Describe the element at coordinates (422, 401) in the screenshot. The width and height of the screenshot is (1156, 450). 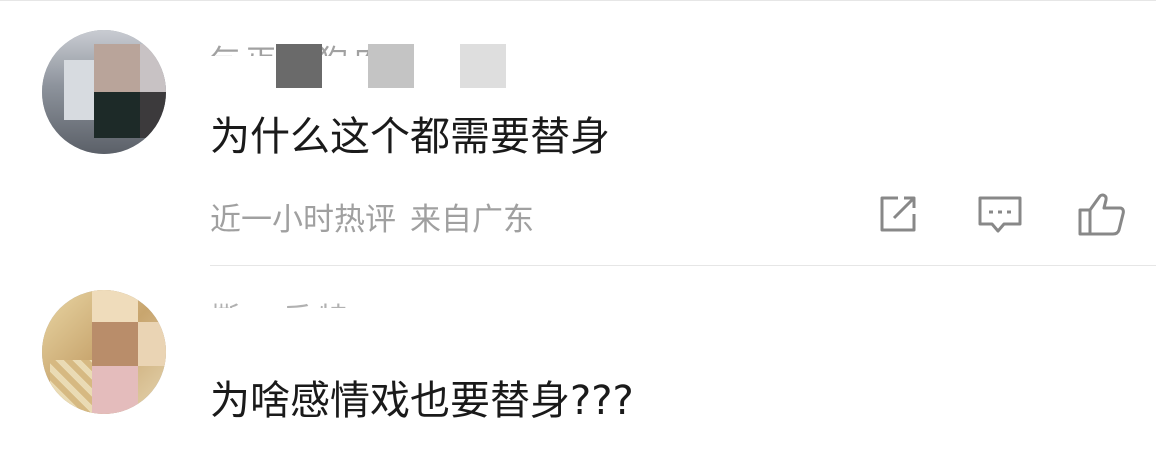
I see `comment-text: 为啥感情戏也要替身???` at that location.